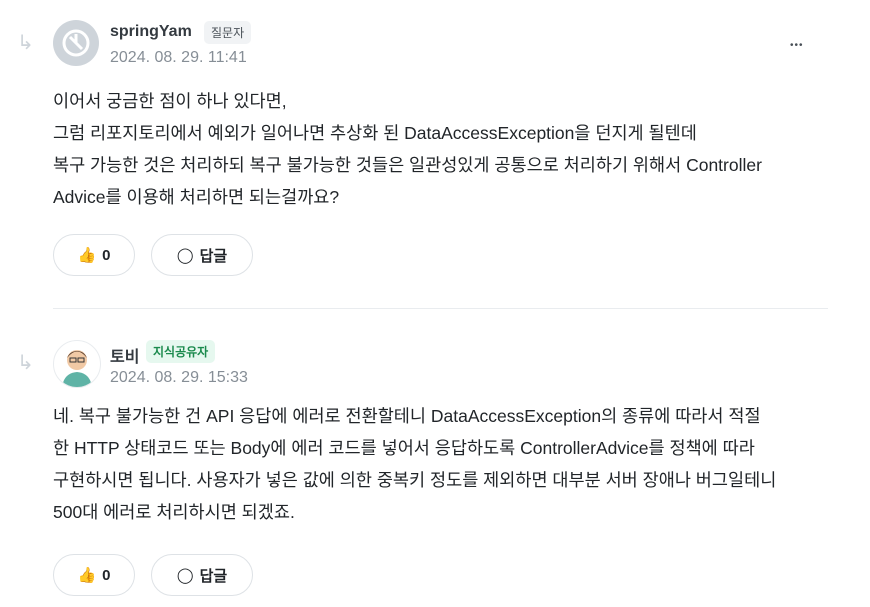  Describe the element at coordinates (170, 101) in the screenshot. I see `text-line: 이어서 궁금한 점이 하나 있다면,` at that location.